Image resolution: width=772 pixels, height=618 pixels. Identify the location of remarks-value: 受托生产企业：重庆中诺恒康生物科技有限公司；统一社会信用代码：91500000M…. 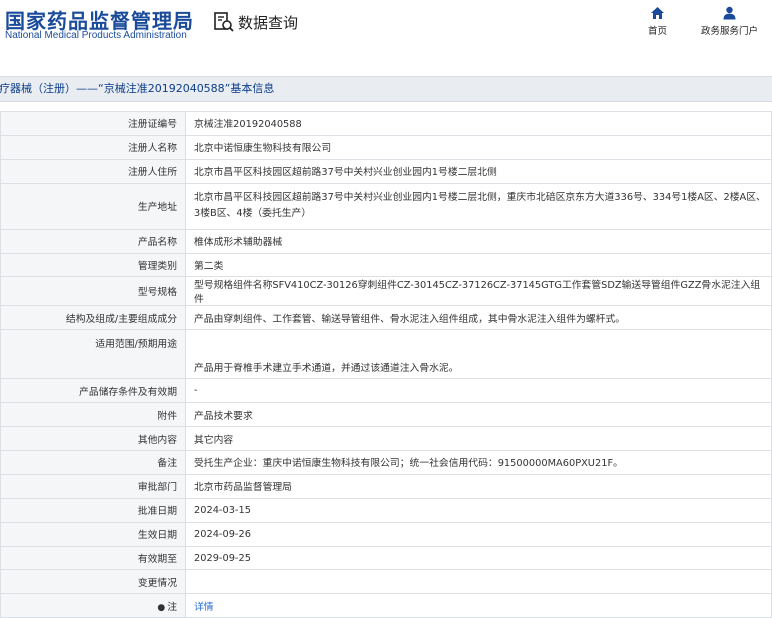
(478, 462).